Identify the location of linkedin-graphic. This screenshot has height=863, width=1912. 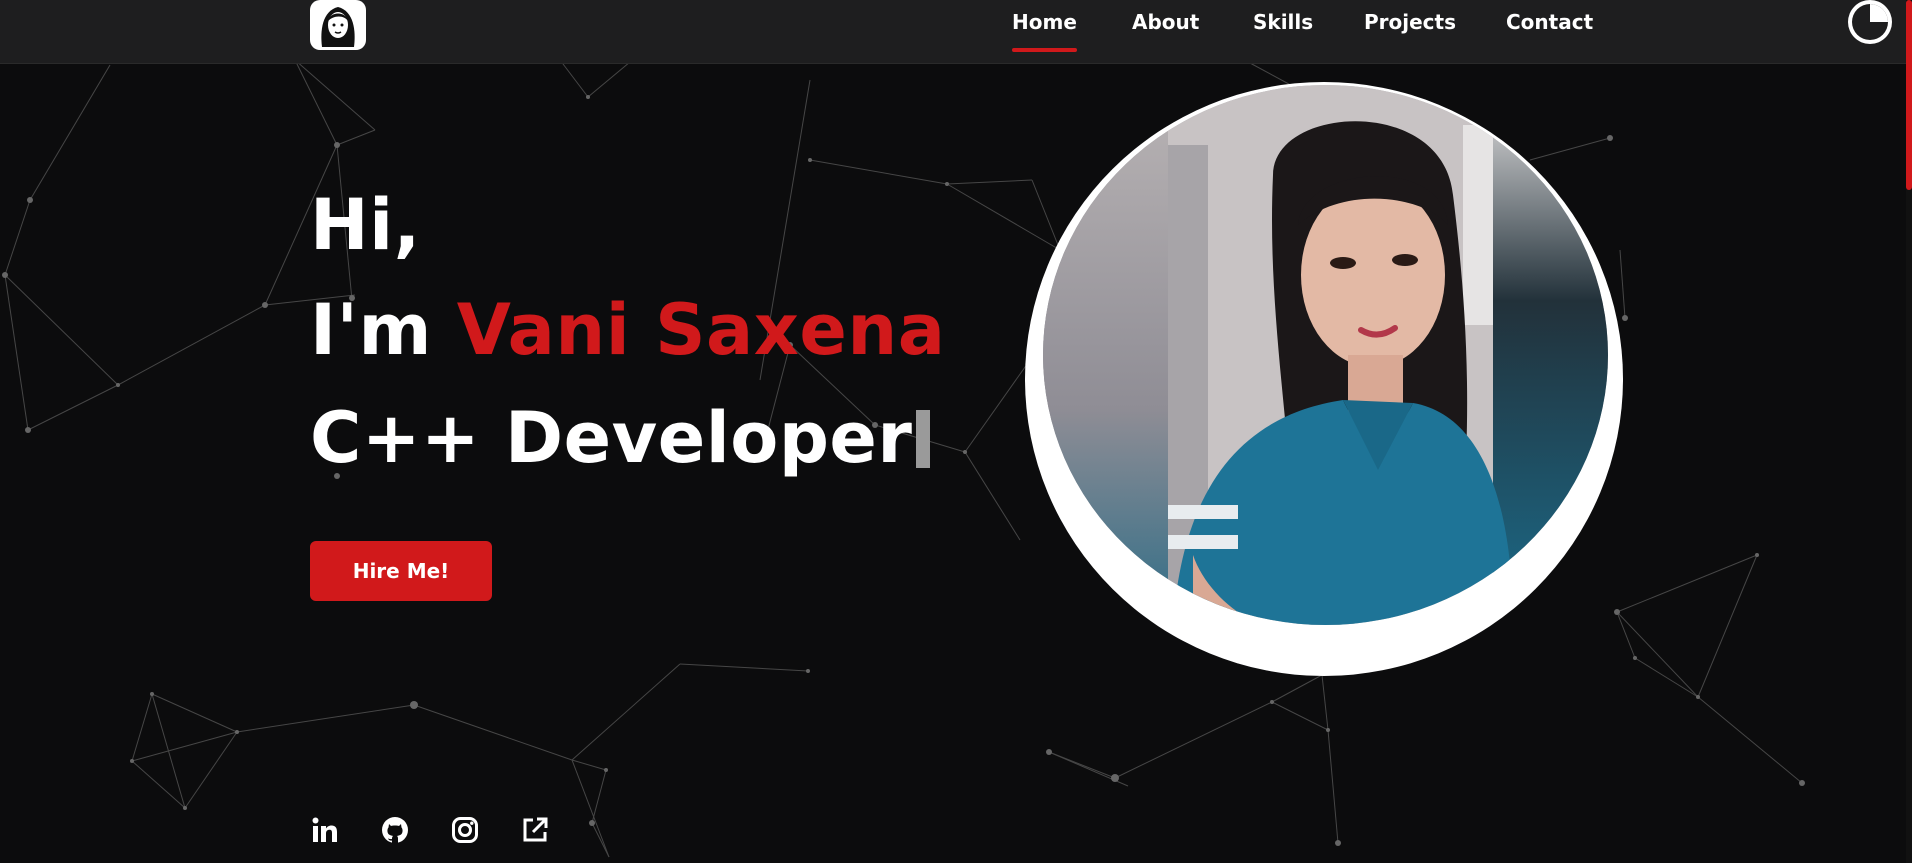
(324, 829).